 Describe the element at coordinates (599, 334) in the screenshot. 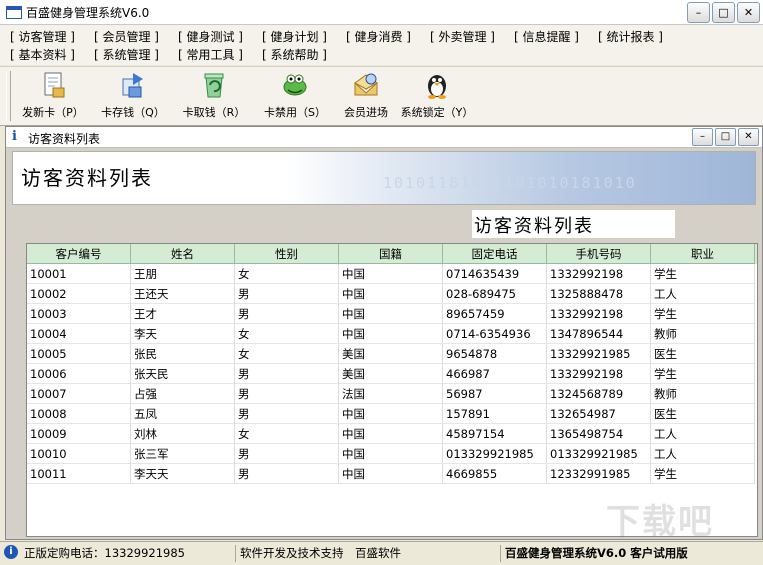

I see `table-cell: 1347896544` at that location.